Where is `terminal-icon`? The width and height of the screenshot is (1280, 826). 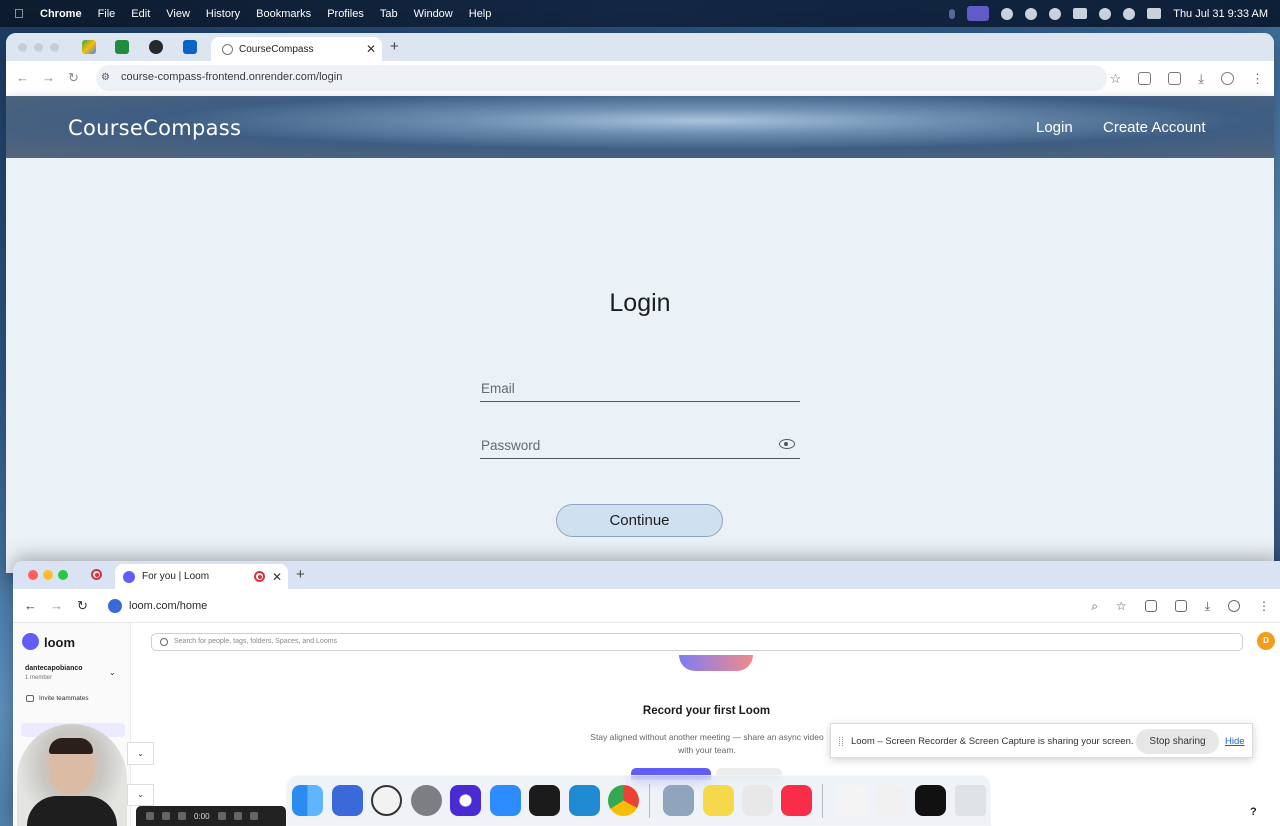
terminal-icon is located at coordinates (544, 800).